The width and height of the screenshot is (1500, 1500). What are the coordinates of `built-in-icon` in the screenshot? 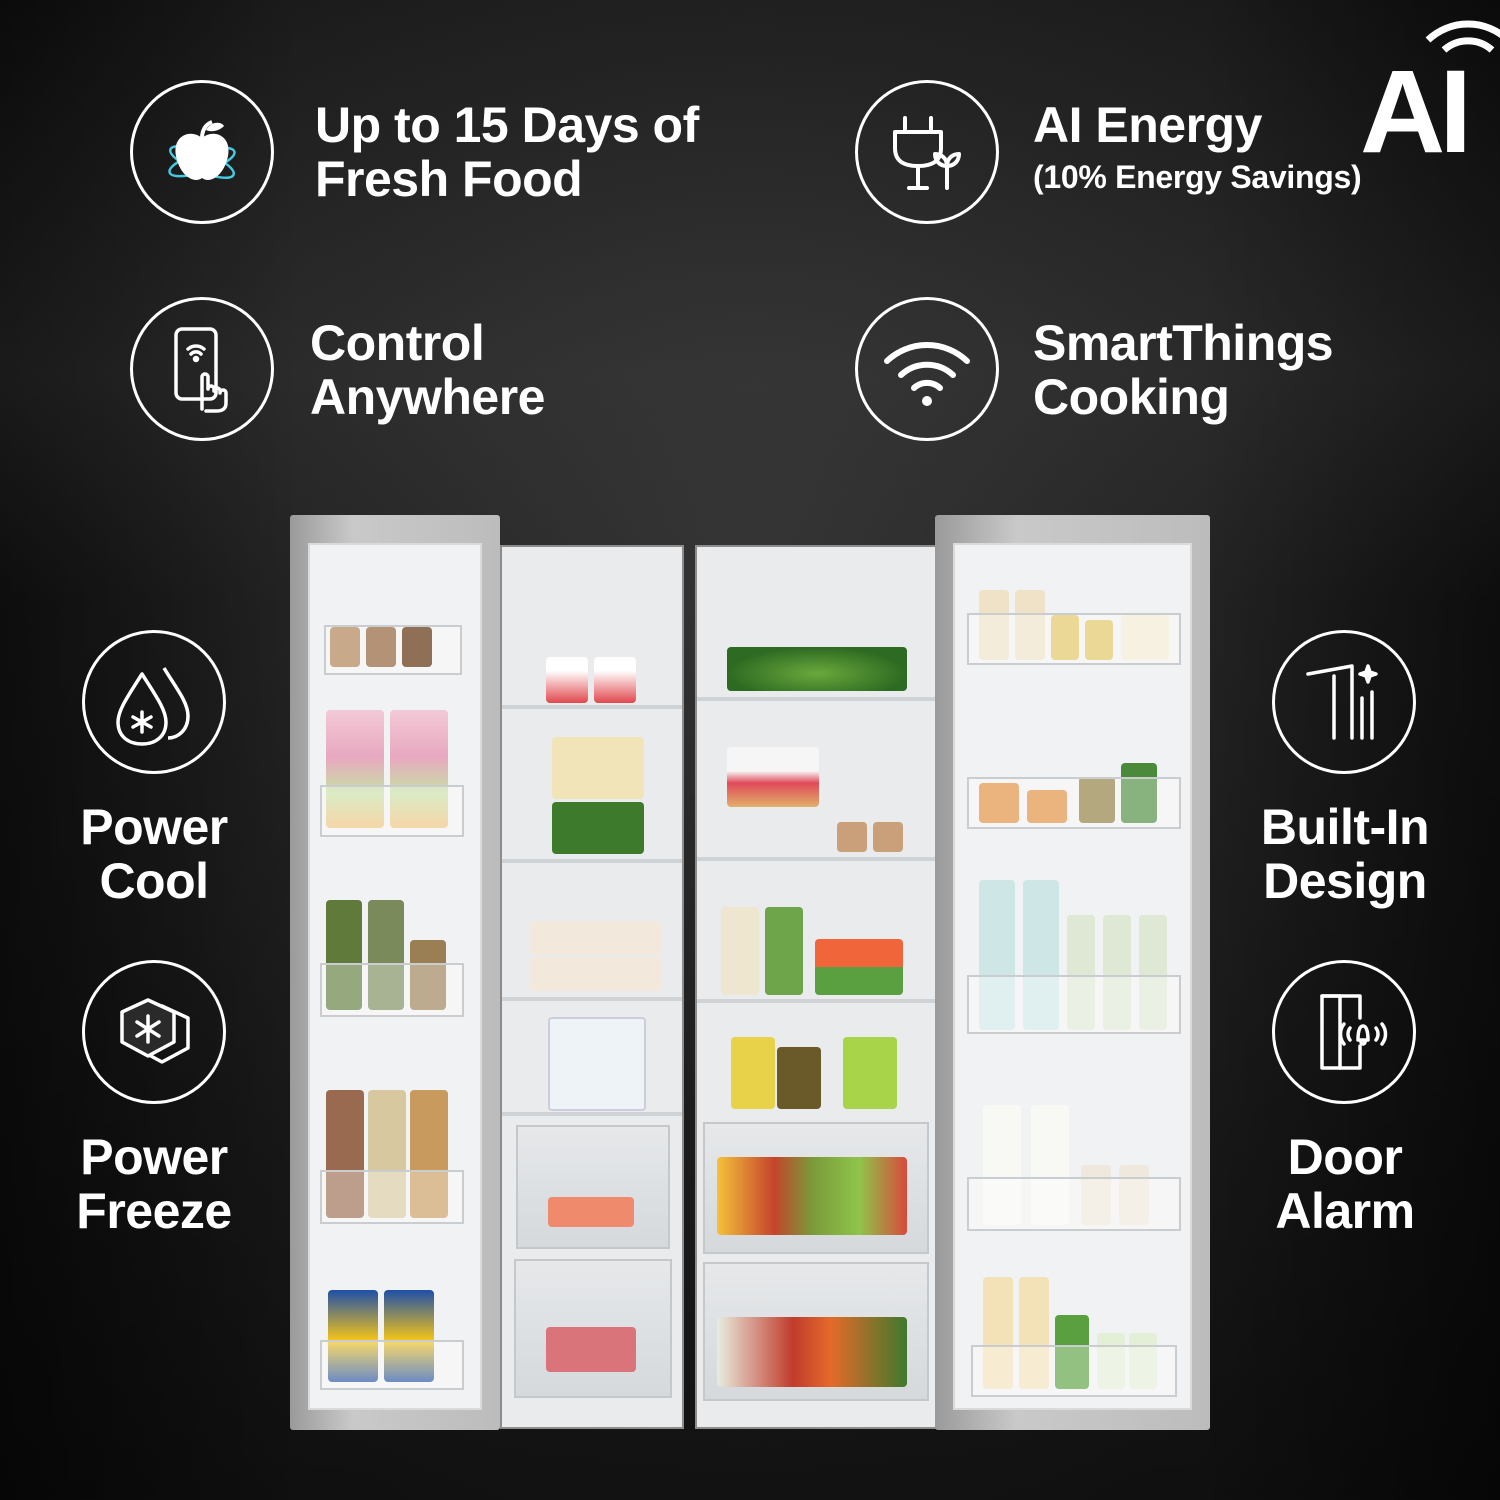 It's located at (1342, 702).